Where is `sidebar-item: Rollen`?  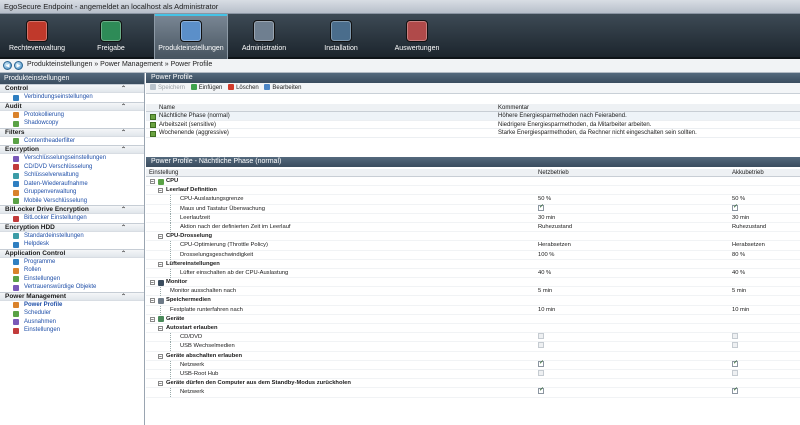 sidebar-item: Rollen is located at coordinates (72, 270).